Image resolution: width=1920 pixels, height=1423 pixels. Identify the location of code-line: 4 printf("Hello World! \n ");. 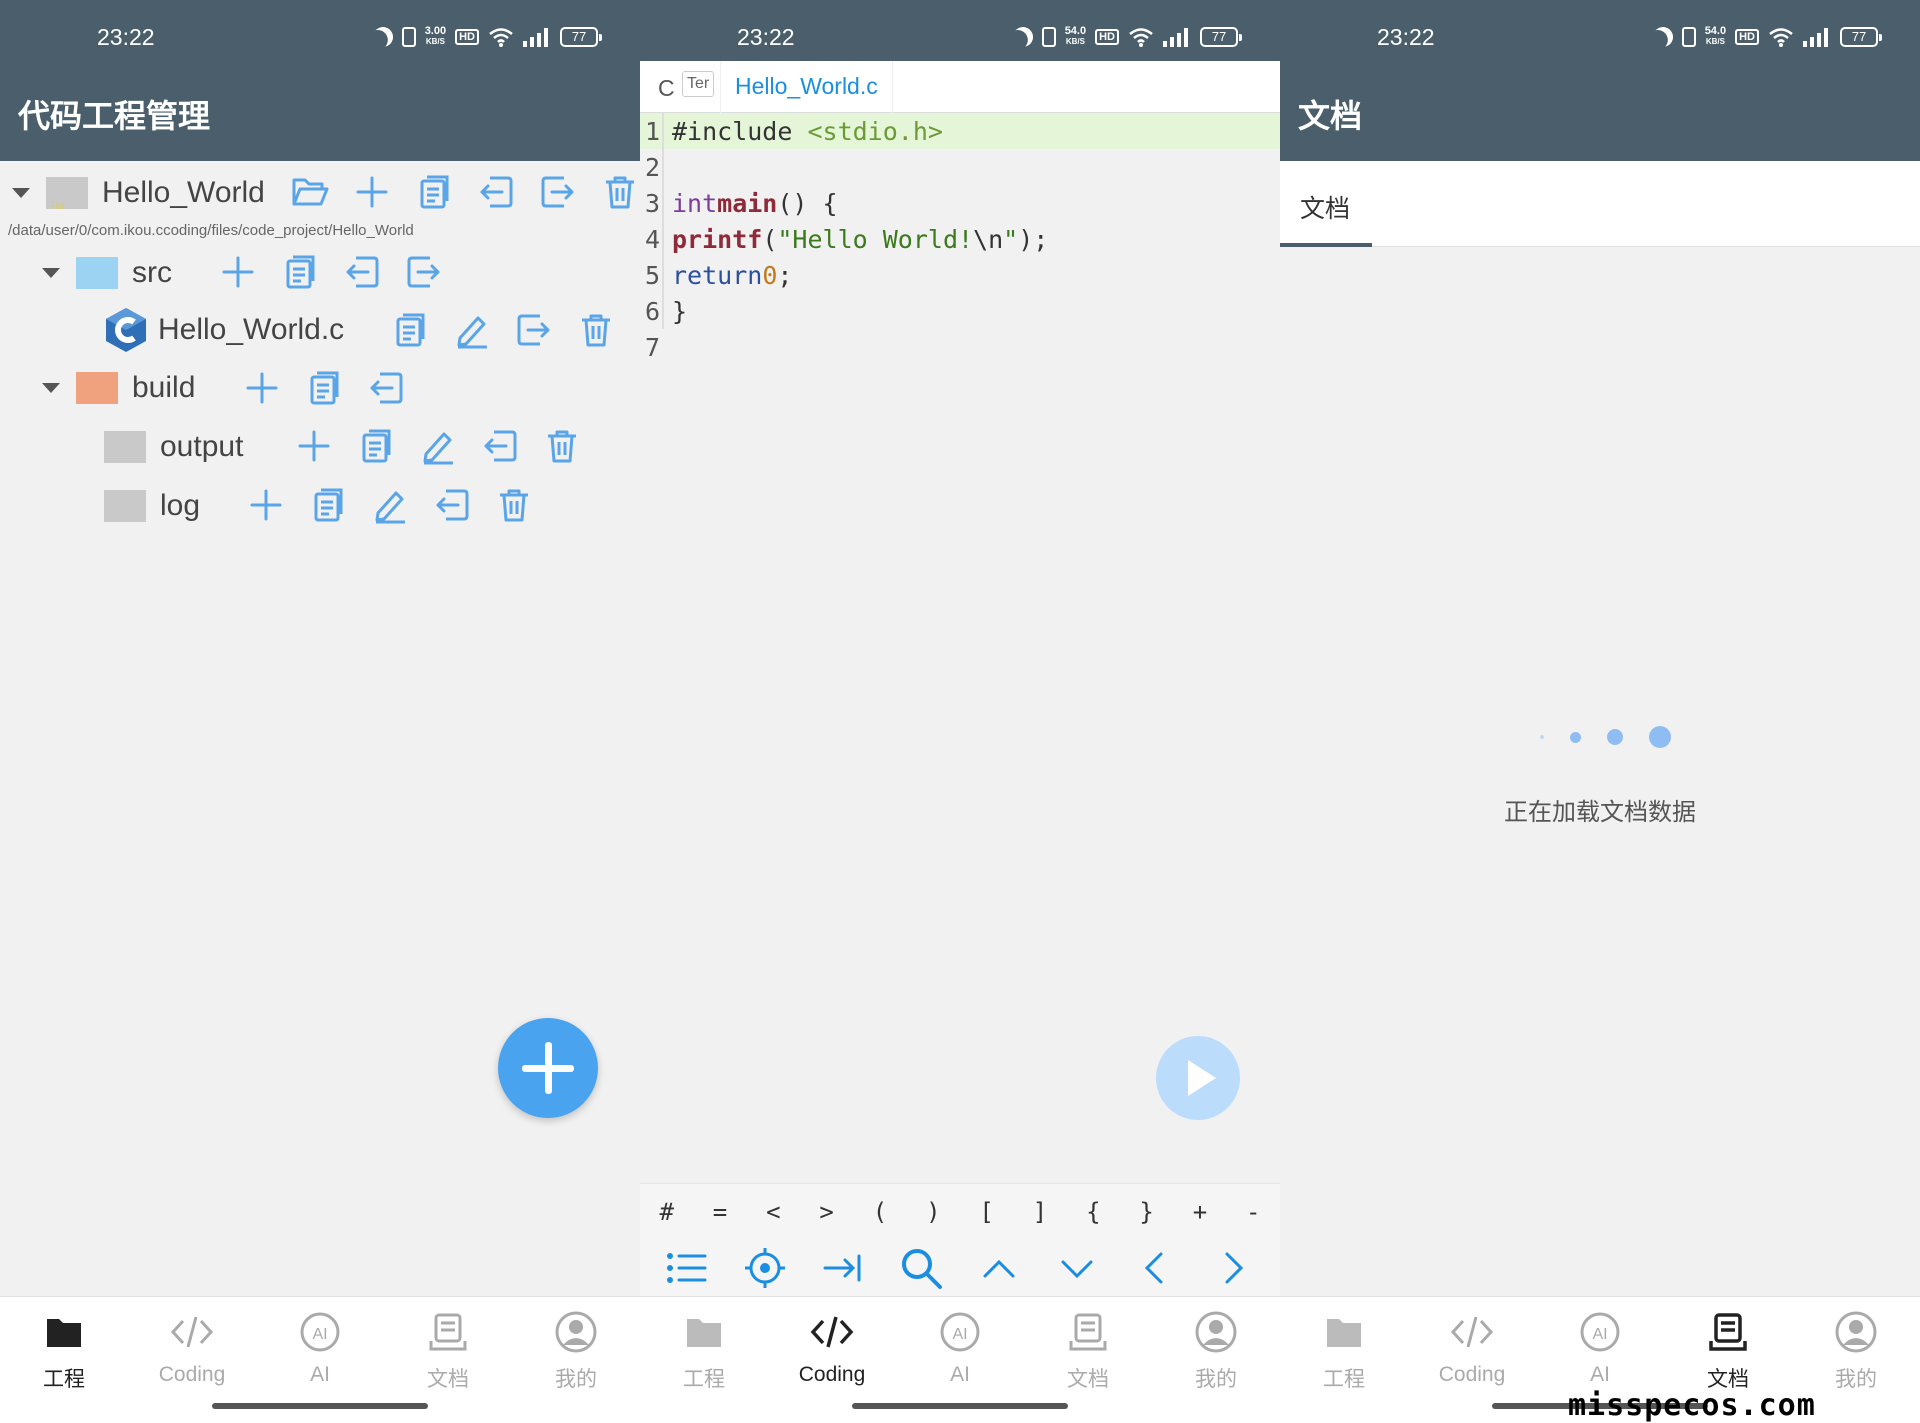
(960, 239).